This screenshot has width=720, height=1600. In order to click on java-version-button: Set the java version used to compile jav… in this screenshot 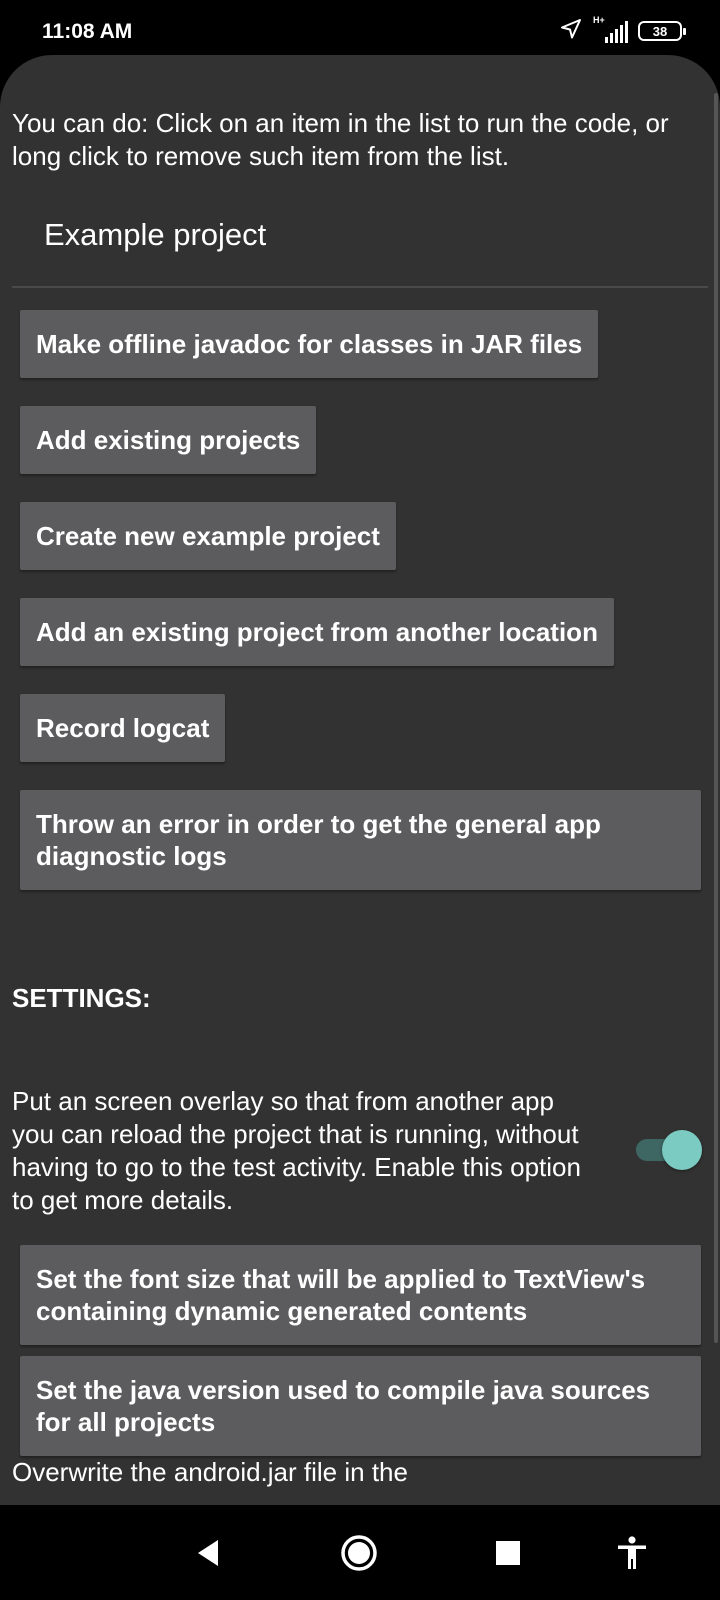, I will do `click(360, 1406)`.